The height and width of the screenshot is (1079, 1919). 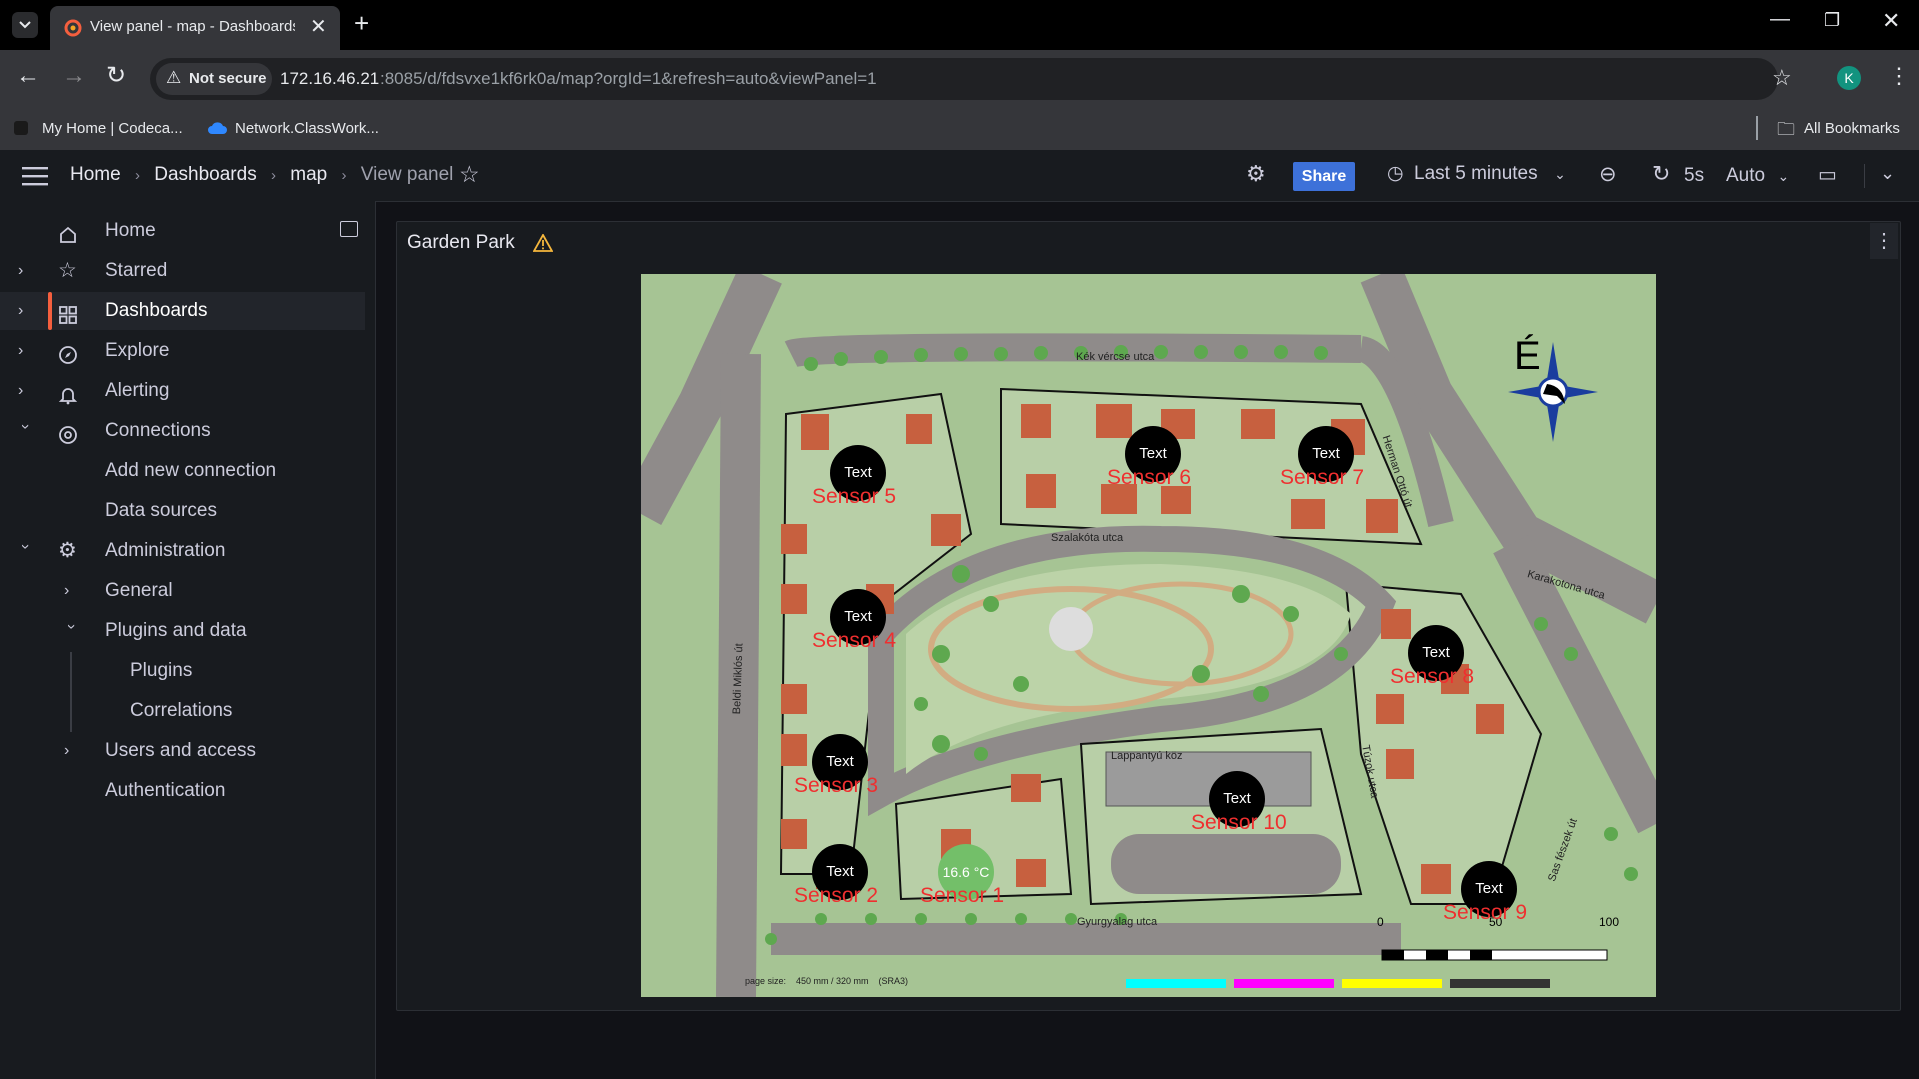 What do you see at coordinates (261, 175) in the screenshot?
I see `breadcrumb: Home › Dashboards › map › View panel` at bounding box center [261, 175].